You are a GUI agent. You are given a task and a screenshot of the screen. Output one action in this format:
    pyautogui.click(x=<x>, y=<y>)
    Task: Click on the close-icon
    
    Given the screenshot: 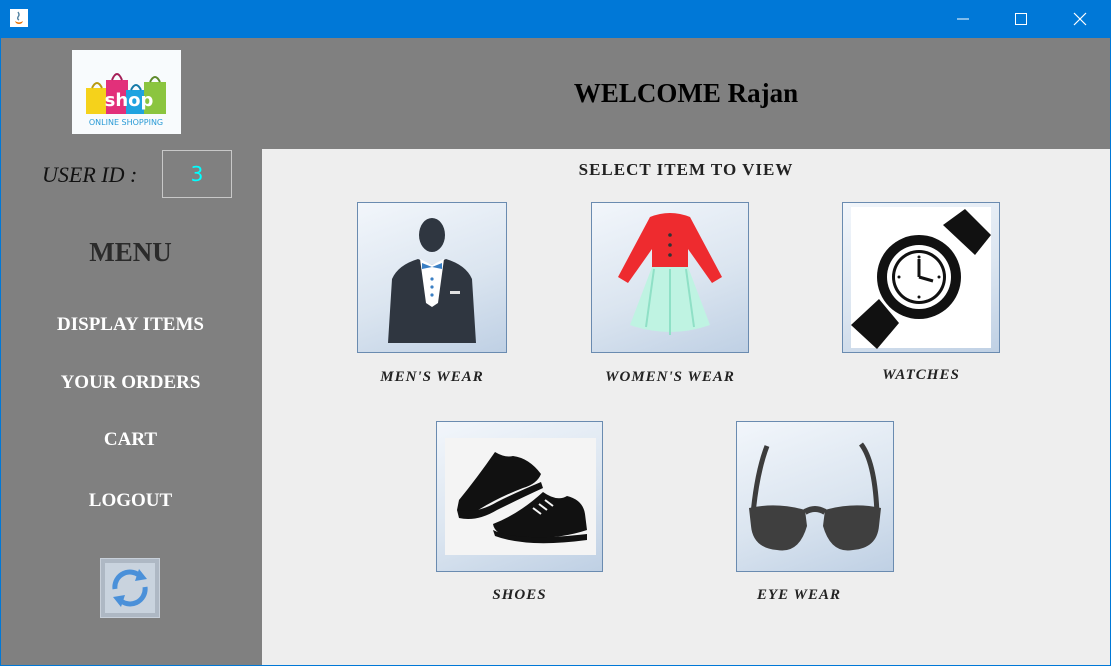 What is the action you would take?
    pyautogui.click(x=1080, y=19)
    